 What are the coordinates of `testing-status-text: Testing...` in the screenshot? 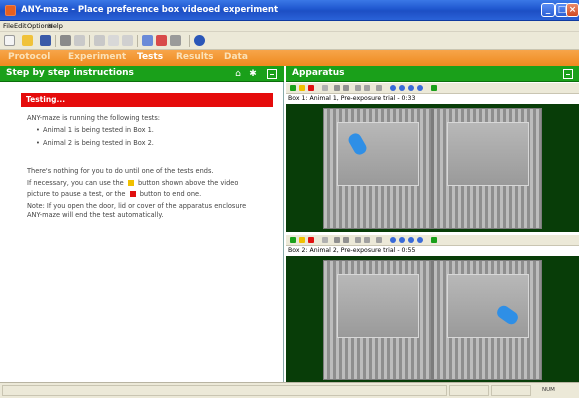 It's located at (46, 99).